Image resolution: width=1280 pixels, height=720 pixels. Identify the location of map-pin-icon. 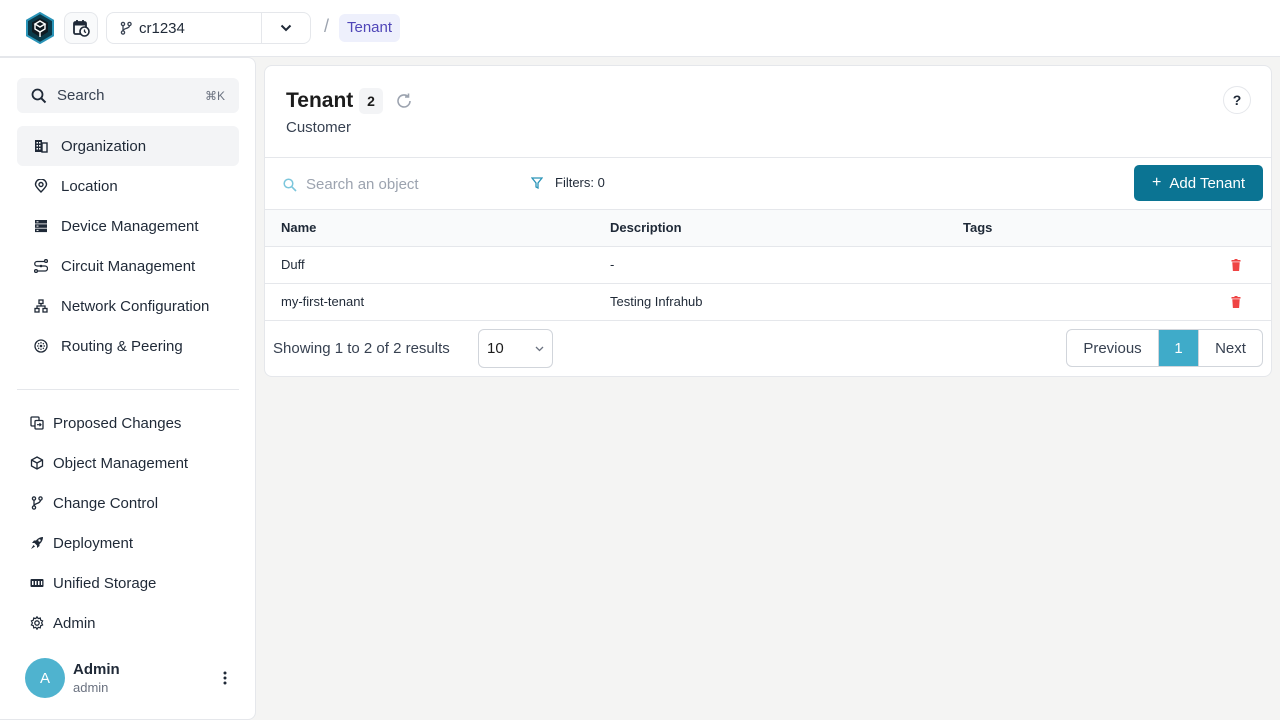
(41, 186).